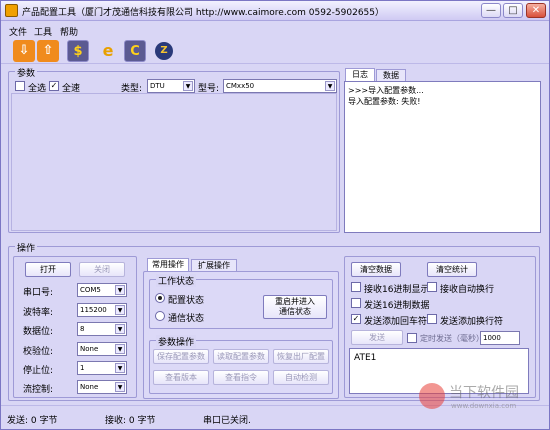 The image size is (550, 430). Describe the element at coordinates (90, 290) in the screenshot. I see `port-value: COM5` at that location.